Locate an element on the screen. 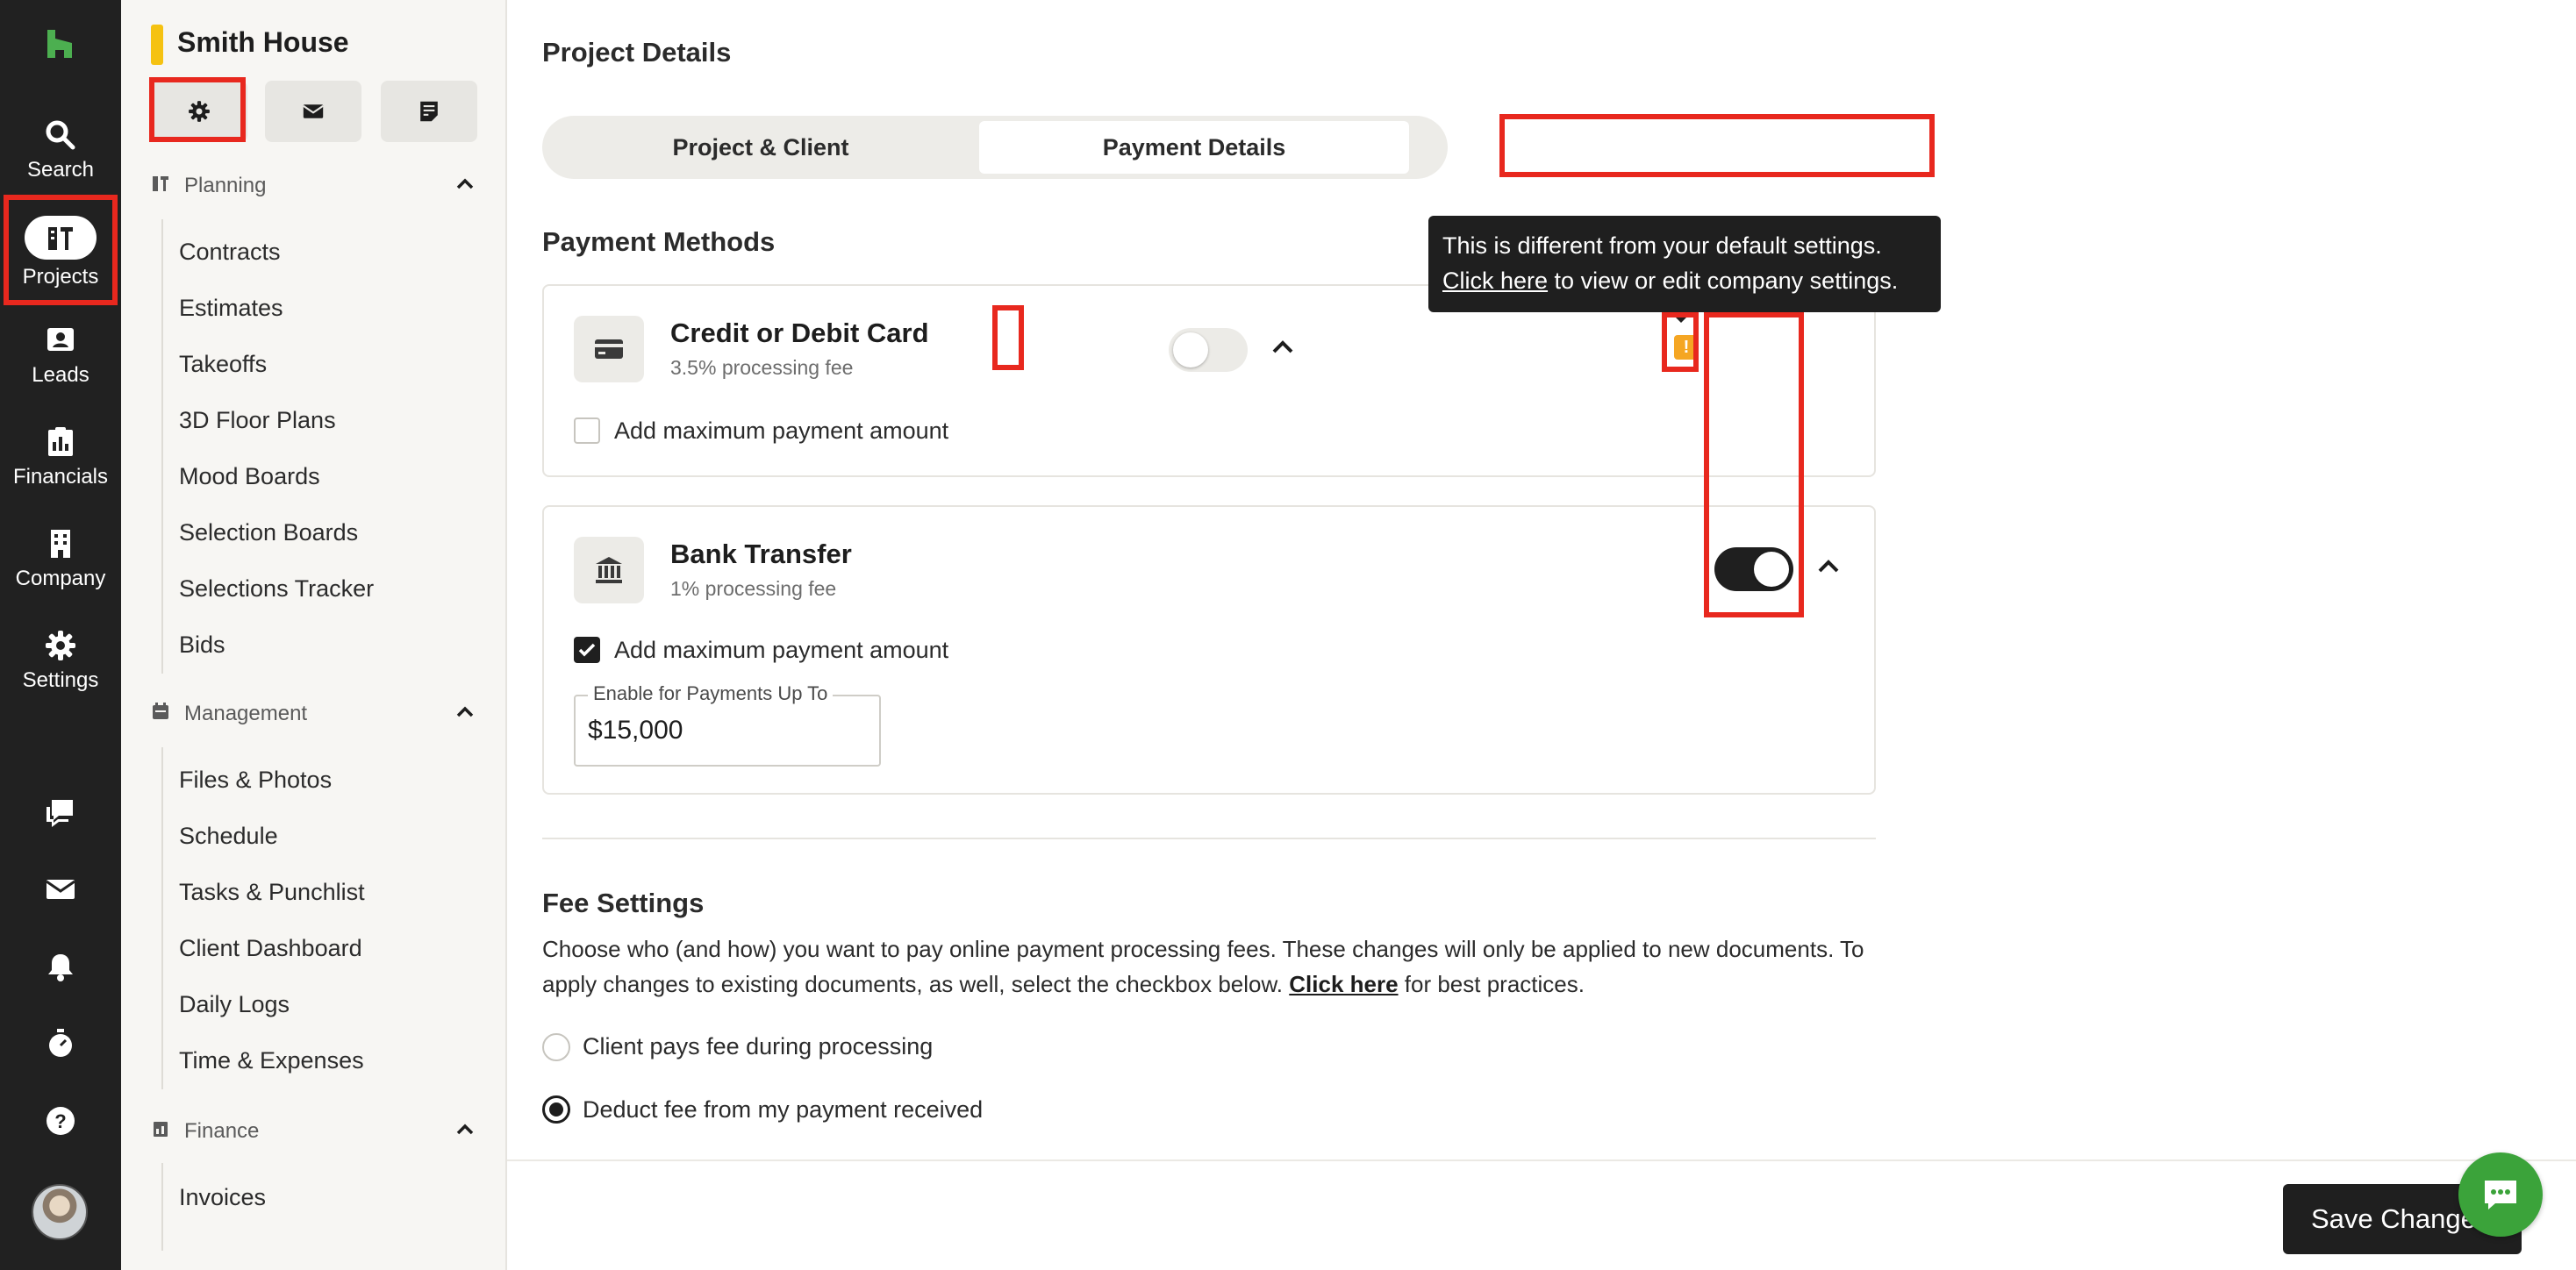 The image size is (2576, 1270). bank-icon is located at coordinates (609, 570).